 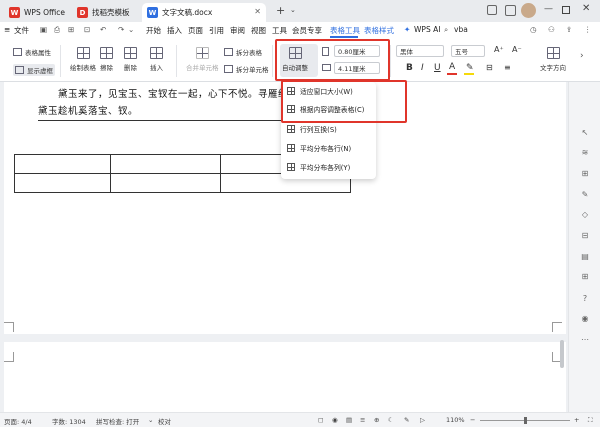 I want to click on search-icon: ⌕, so click(x=446, y=30).